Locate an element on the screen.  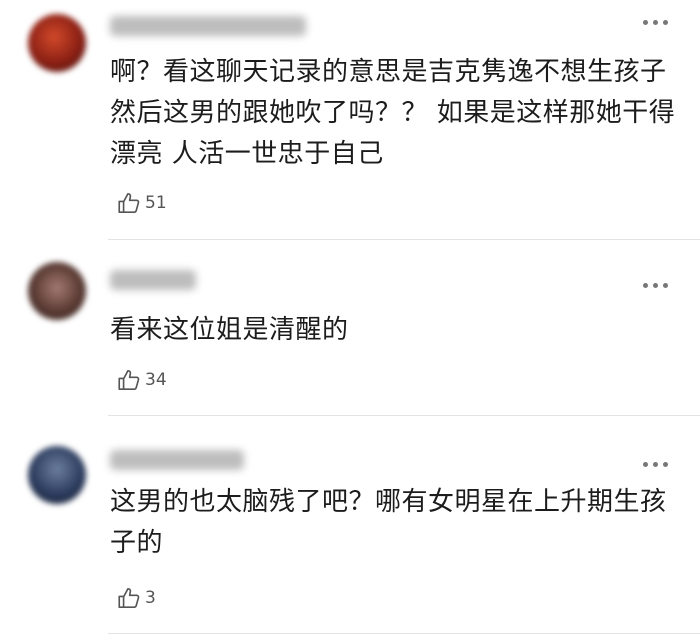
like-count: 34 is located at coordinates (156, 380).